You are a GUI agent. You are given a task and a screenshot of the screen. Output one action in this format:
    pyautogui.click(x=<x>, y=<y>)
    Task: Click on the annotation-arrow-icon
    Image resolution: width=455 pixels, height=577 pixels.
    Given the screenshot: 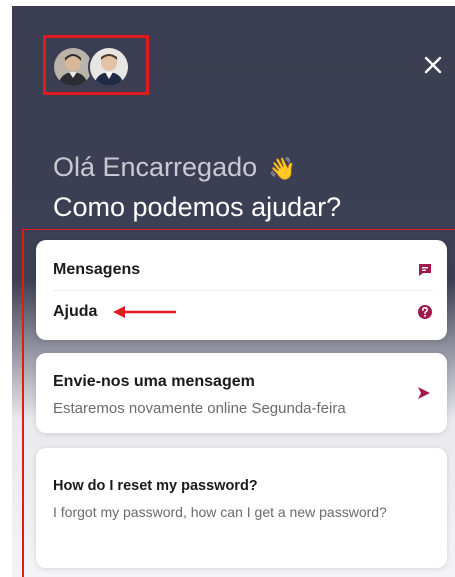 What is the action you would take?
    pyautogui.click(x=144, y=312)
    